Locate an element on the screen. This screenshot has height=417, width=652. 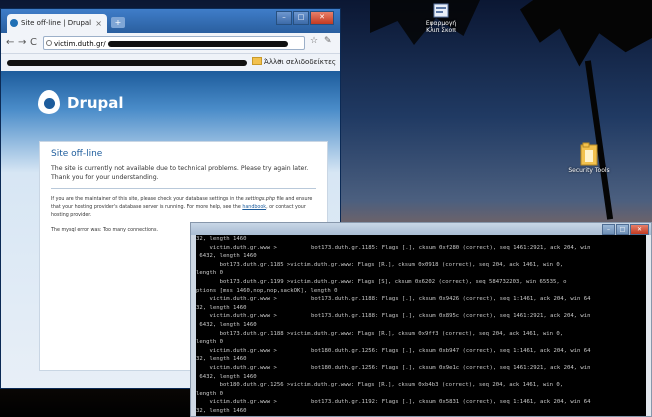
address-bar: victim.duth.gr/ is located at coordinates (174, 43).